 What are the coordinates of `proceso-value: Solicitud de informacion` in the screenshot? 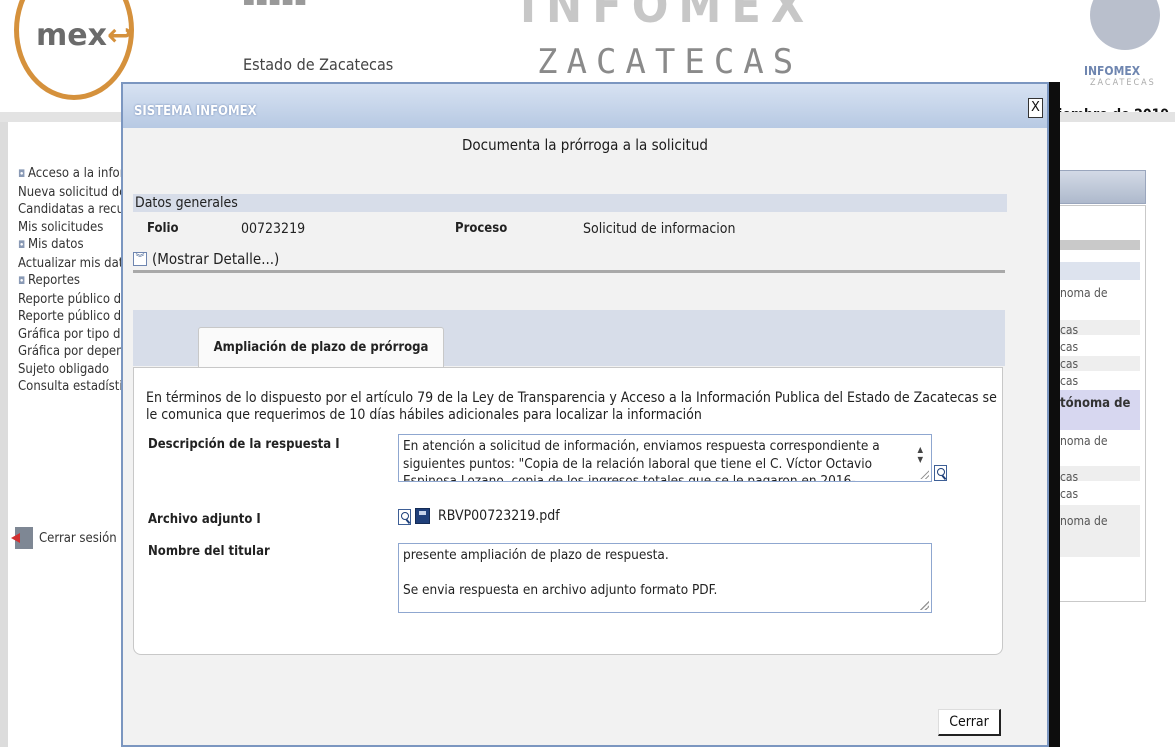 It's located at (659, 229).